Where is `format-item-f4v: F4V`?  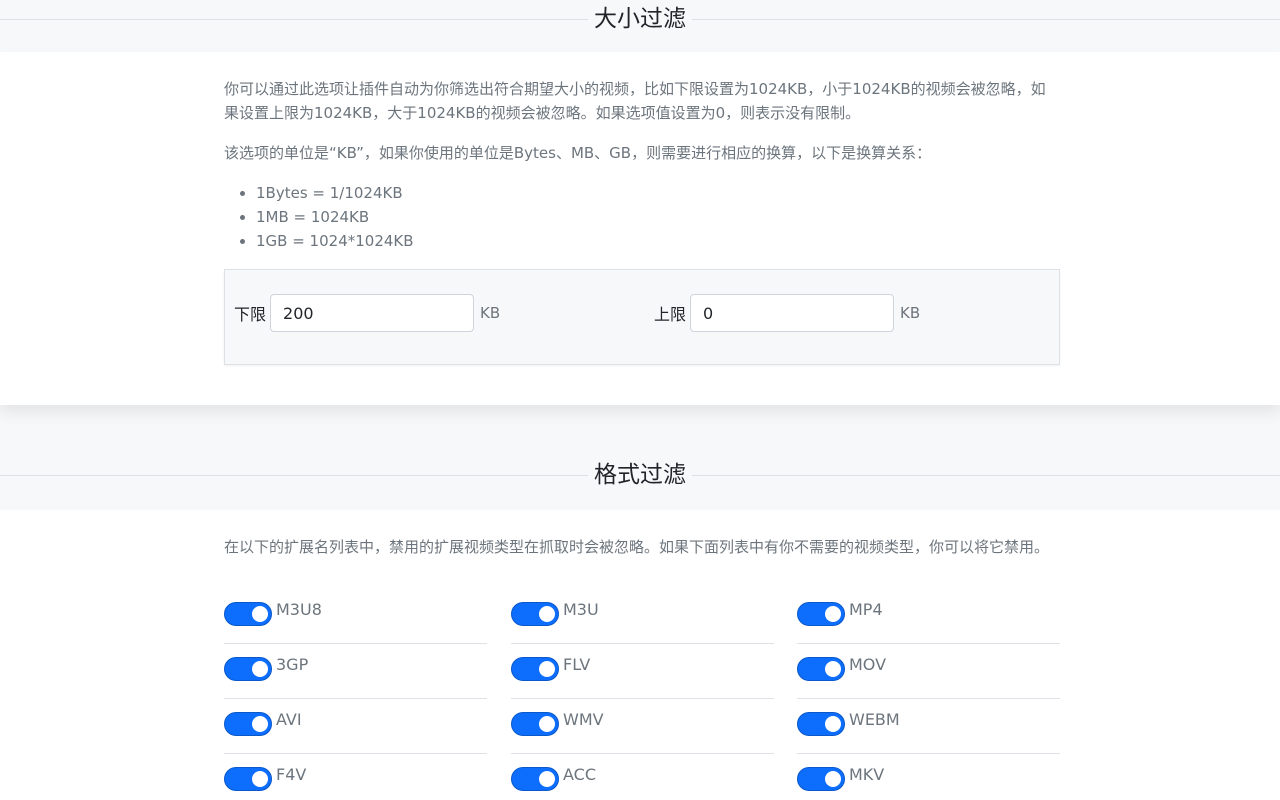
format-item-f4v: F4V is located at coordinates (355, 782).